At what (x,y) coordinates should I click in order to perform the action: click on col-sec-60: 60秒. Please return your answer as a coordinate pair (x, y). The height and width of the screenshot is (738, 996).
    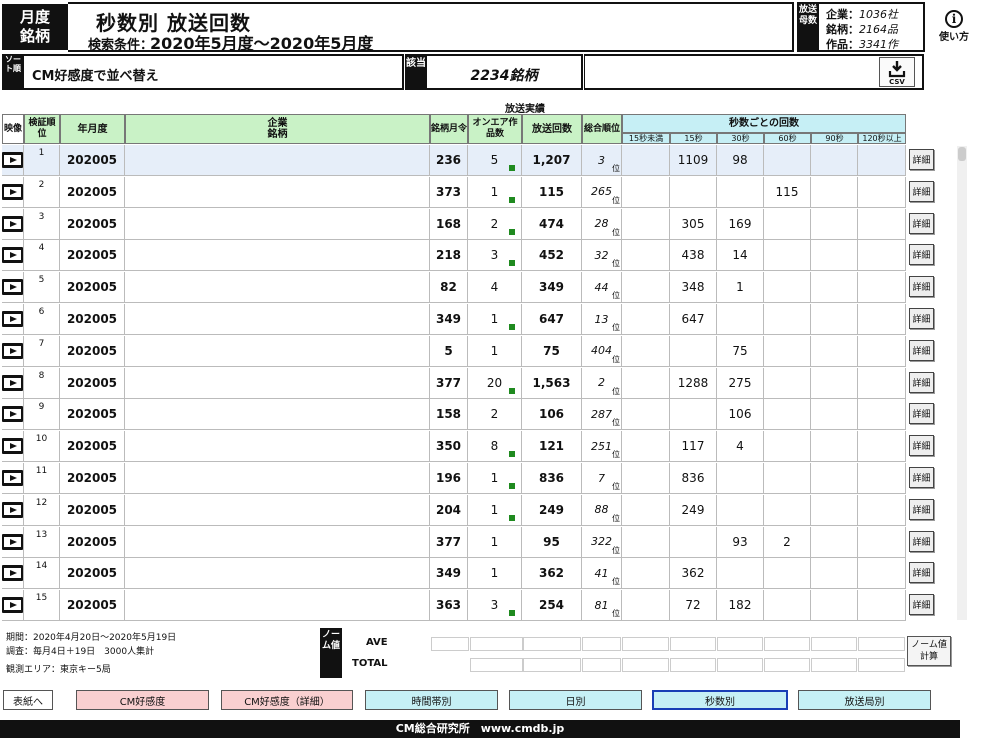
    Looking at the image, I should click on (787, 138).